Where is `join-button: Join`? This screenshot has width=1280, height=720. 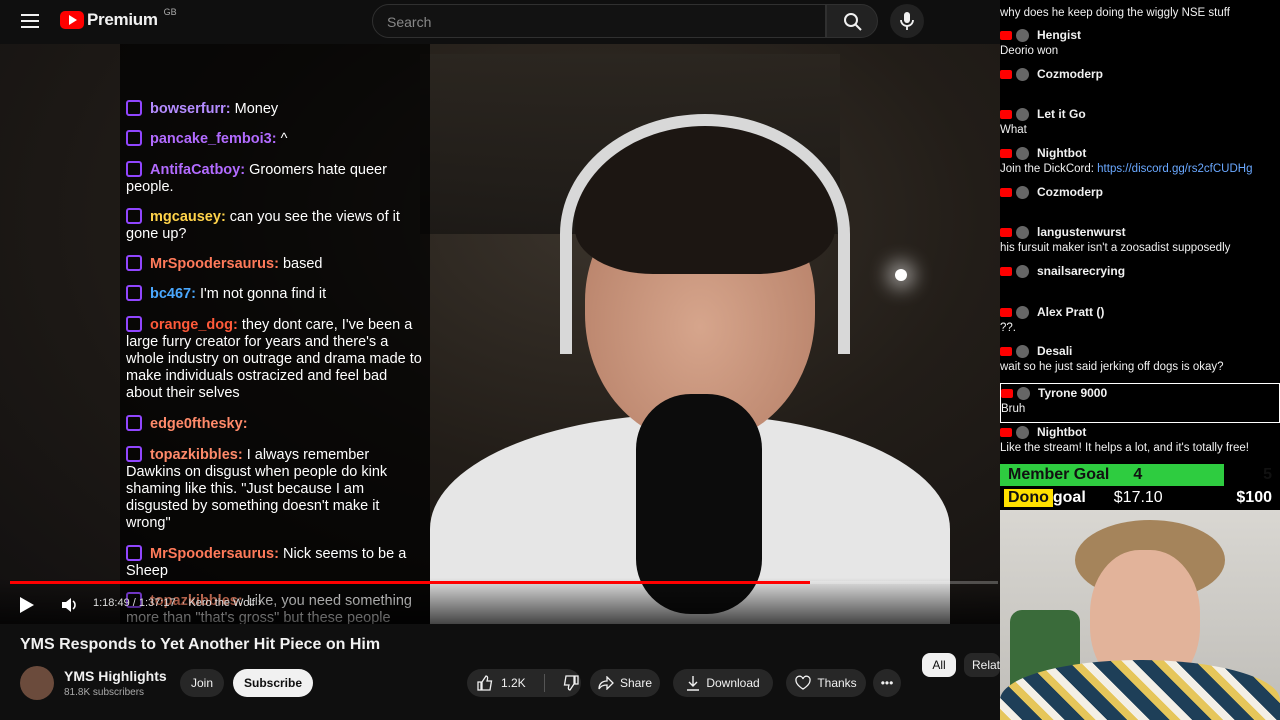
join-button: Join is located at coordinates (202, 683).